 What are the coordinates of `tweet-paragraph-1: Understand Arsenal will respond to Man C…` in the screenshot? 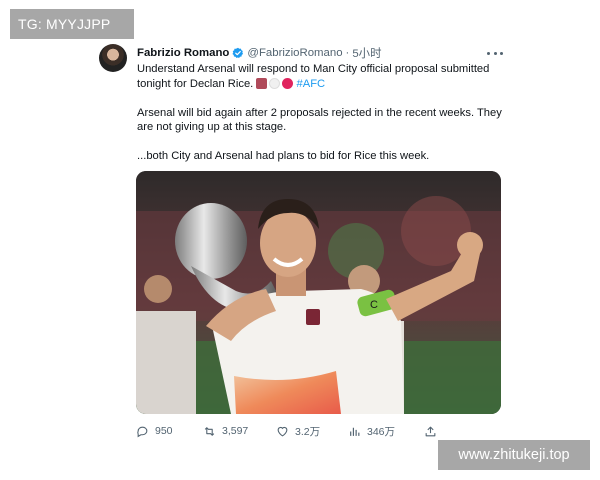 It's located at (322, 76).